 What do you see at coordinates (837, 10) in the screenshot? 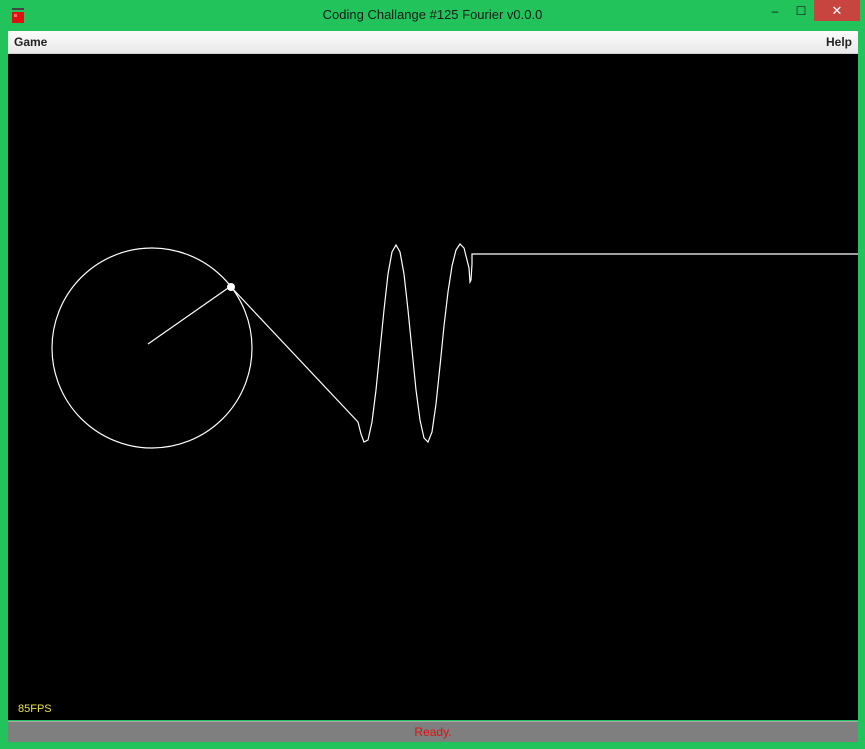
I see `close-button: ✕` at bounding box center [837, 10].